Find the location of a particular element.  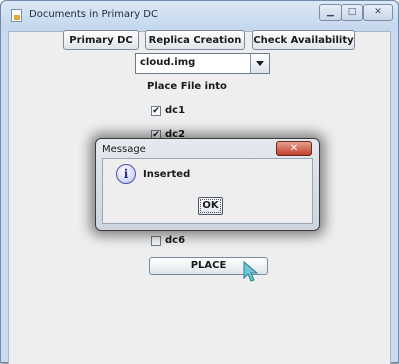

dc6-checkbox is located at coordinates (156, 241).